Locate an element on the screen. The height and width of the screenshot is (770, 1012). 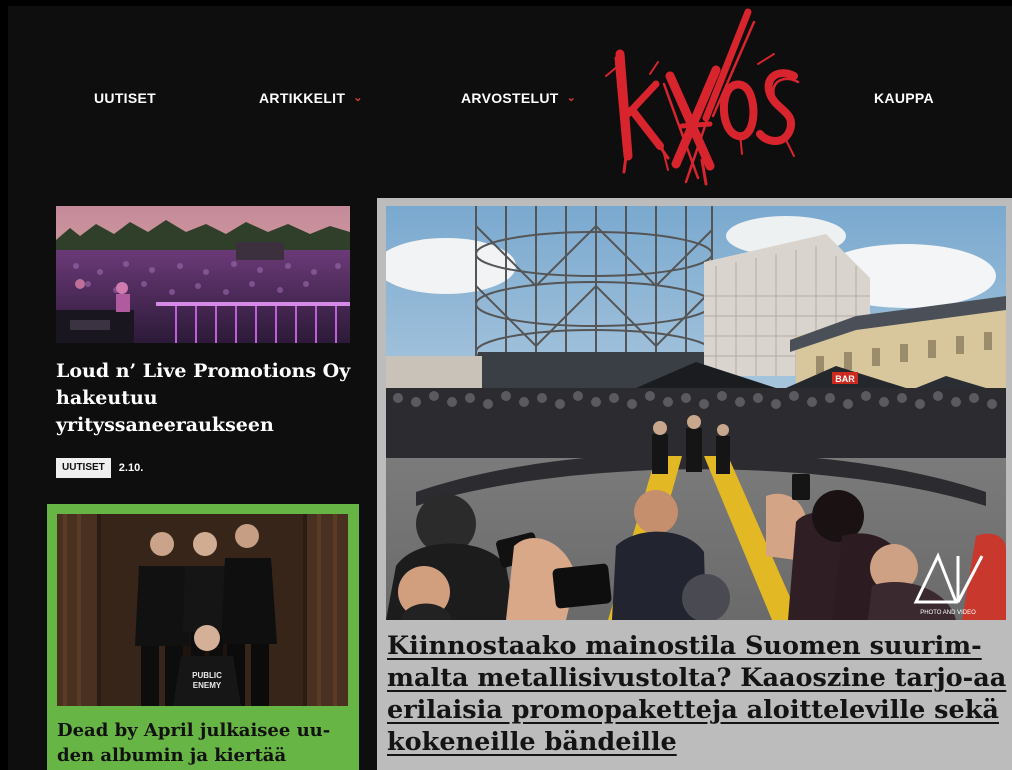
nav-shop-label: KAUPPA is located at coordinates (904, 98).